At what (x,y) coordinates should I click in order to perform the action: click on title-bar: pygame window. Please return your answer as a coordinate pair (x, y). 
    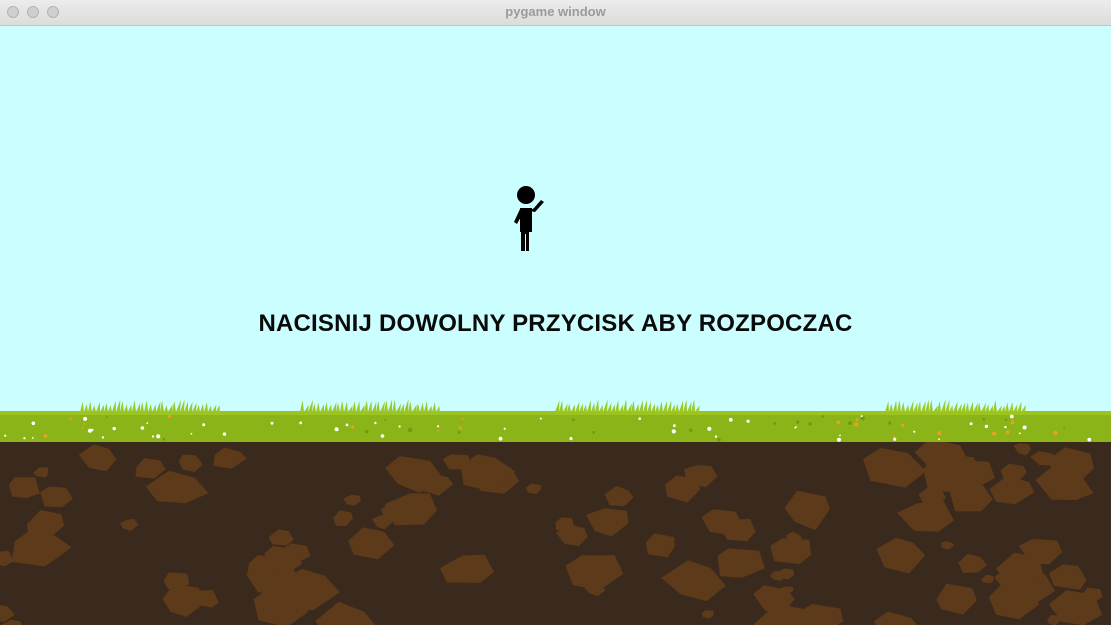
    Looking at the image, I should click on (555, 13).